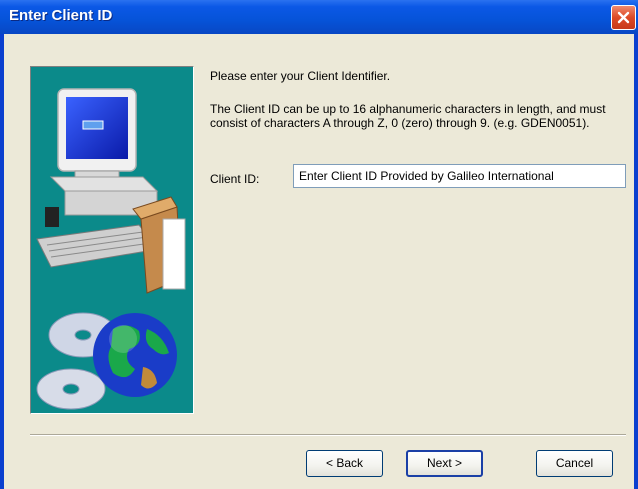 This screenshot has height=489, width=638. I want to click on intro-text: Please enter your Client Identifier., so click(300, 76).